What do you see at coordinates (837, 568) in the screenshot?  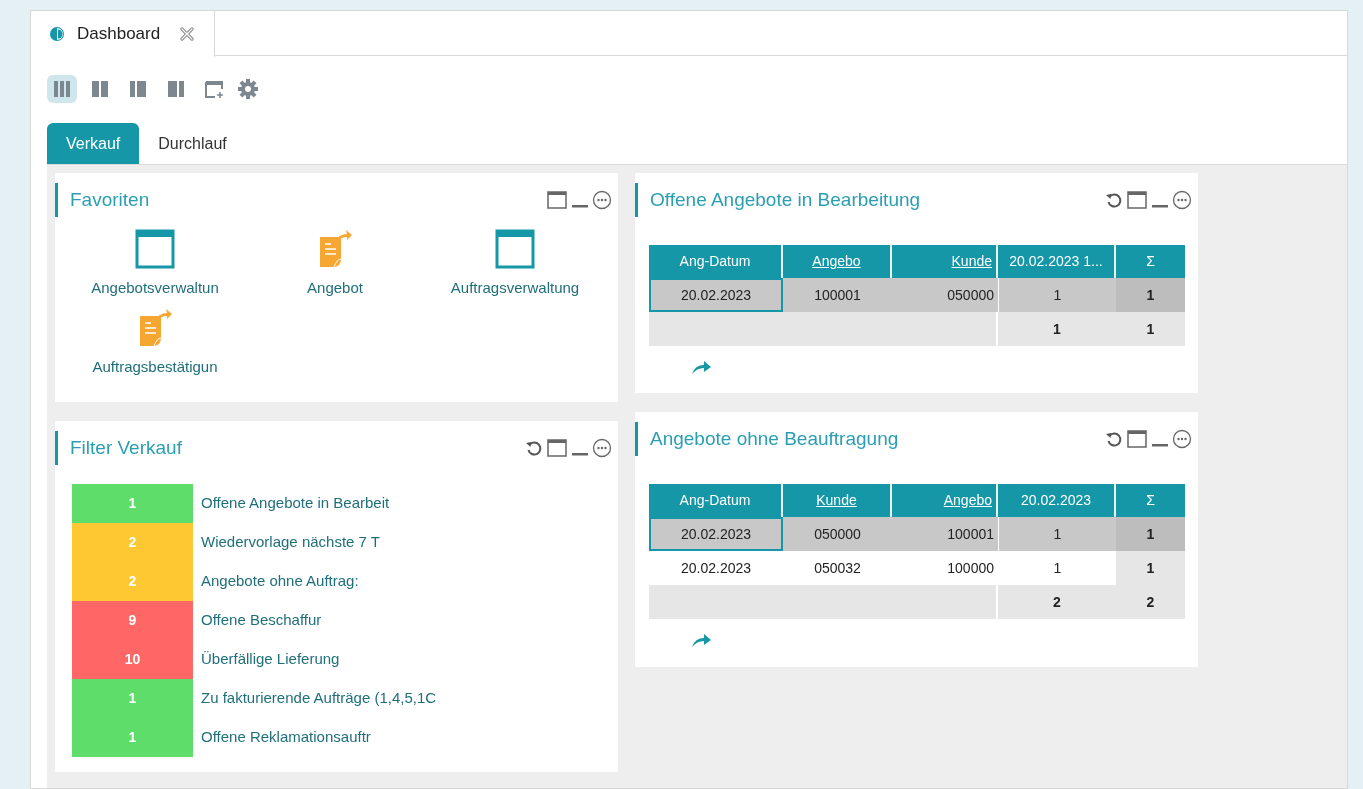 I see `table-cell-text: 050032` at bounding box center [837, 568].